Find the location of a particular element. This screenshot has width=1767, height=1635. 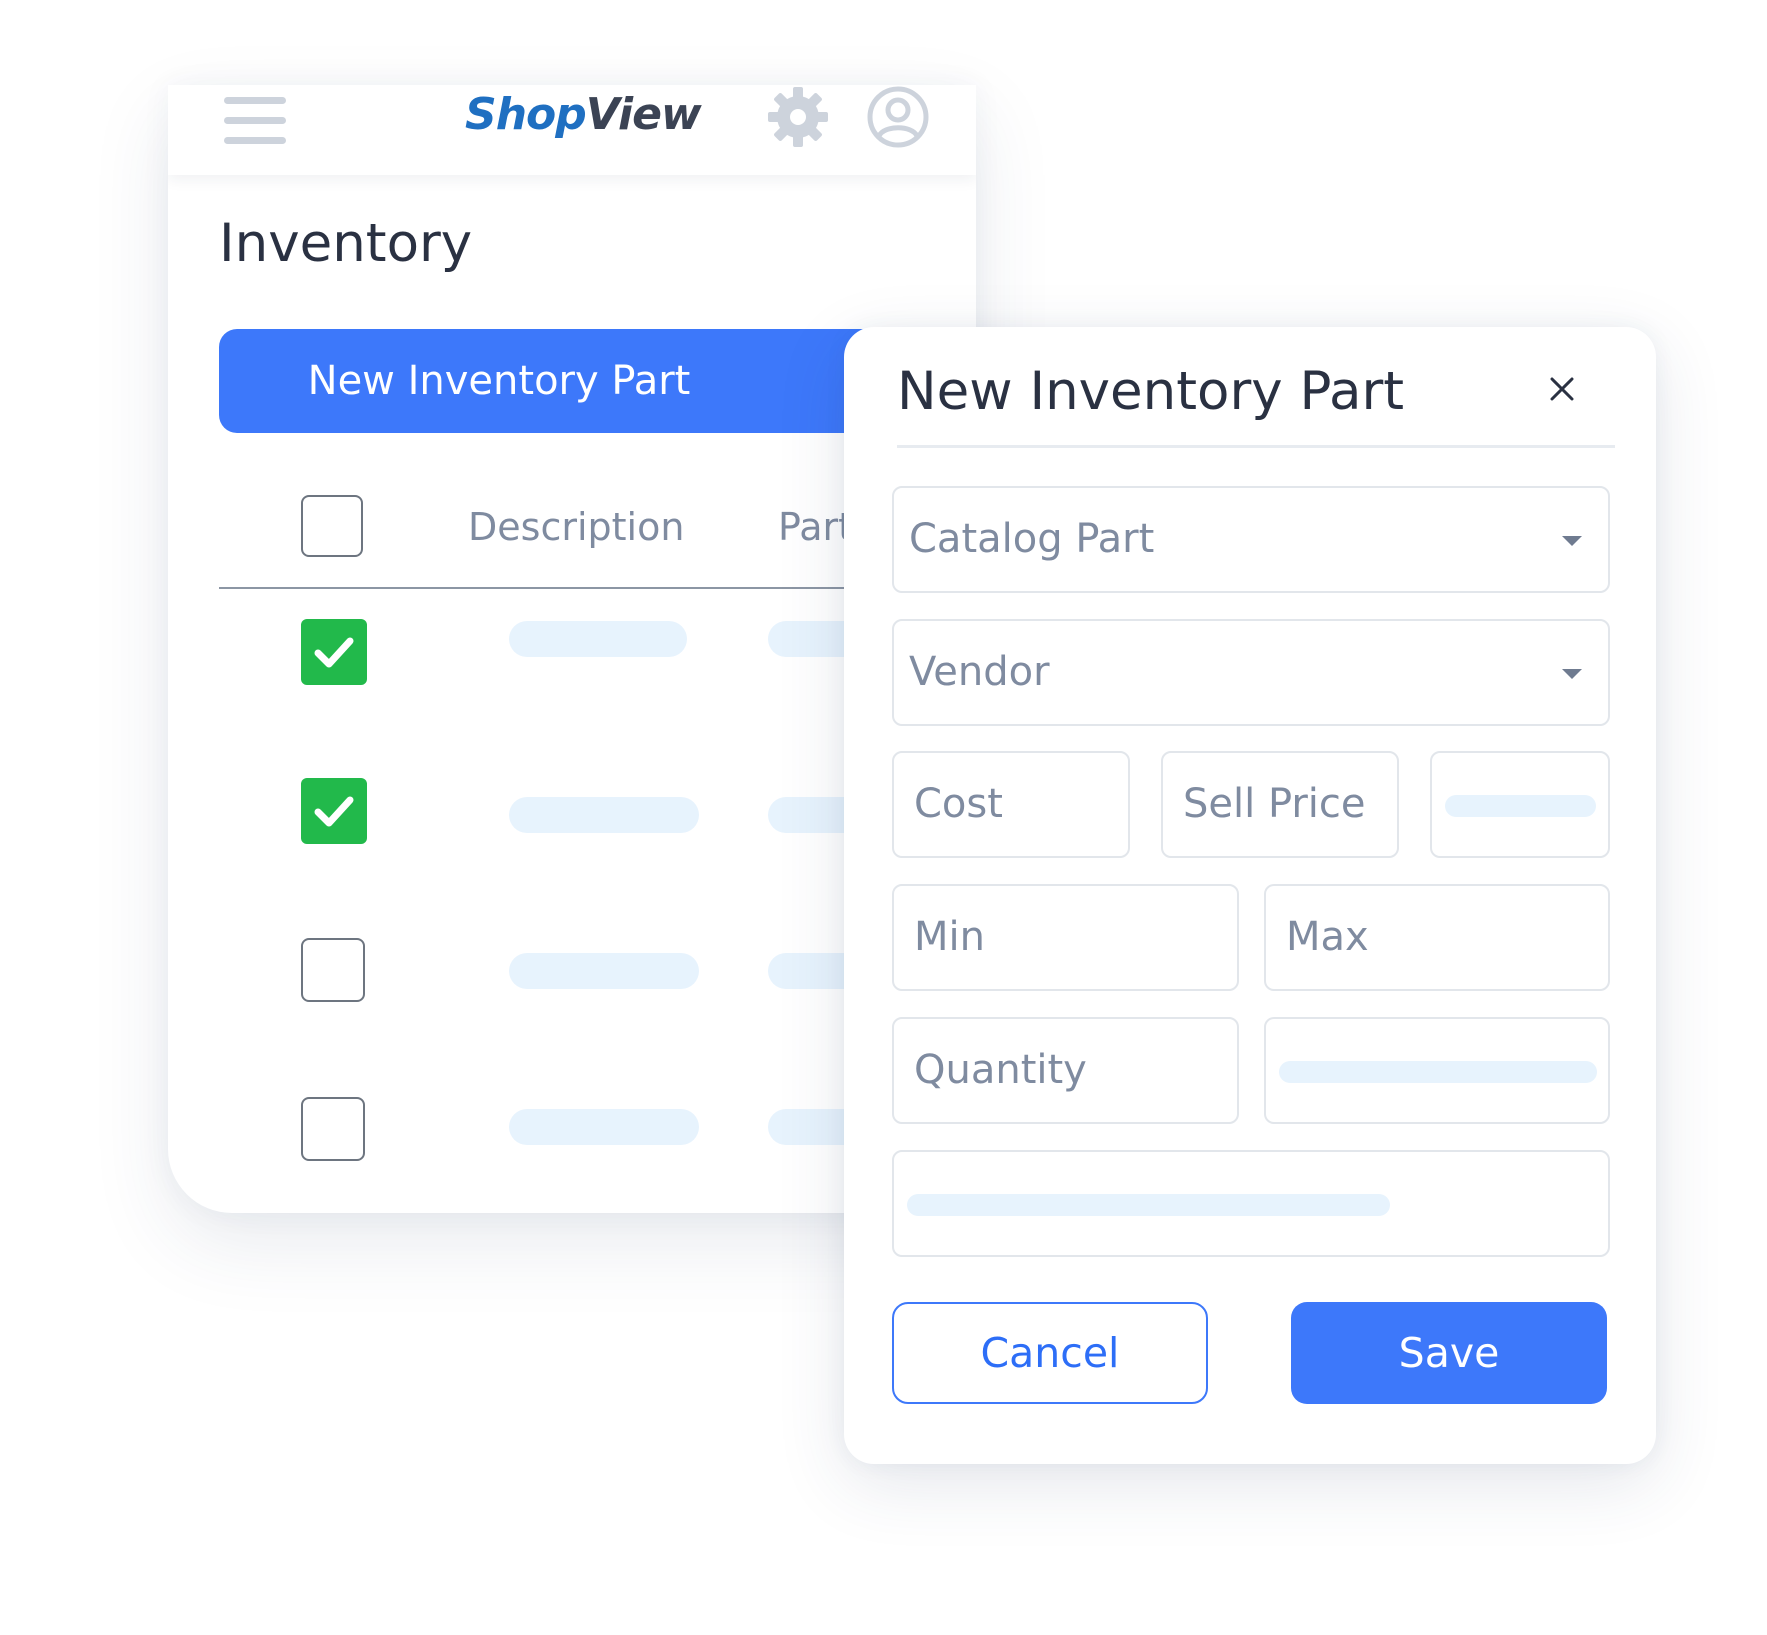

max-label: Max is located at coordinates (1327, 937).